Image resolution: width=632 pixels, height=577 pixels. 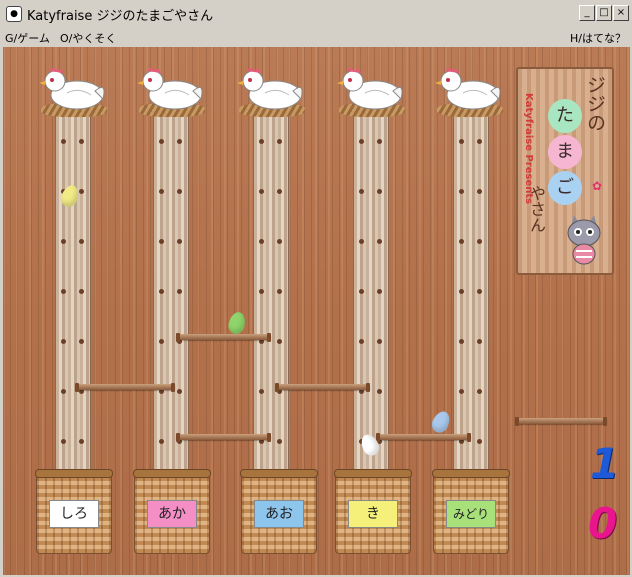 I want to click on basket-green: みどり, so click(x=471, y=511).